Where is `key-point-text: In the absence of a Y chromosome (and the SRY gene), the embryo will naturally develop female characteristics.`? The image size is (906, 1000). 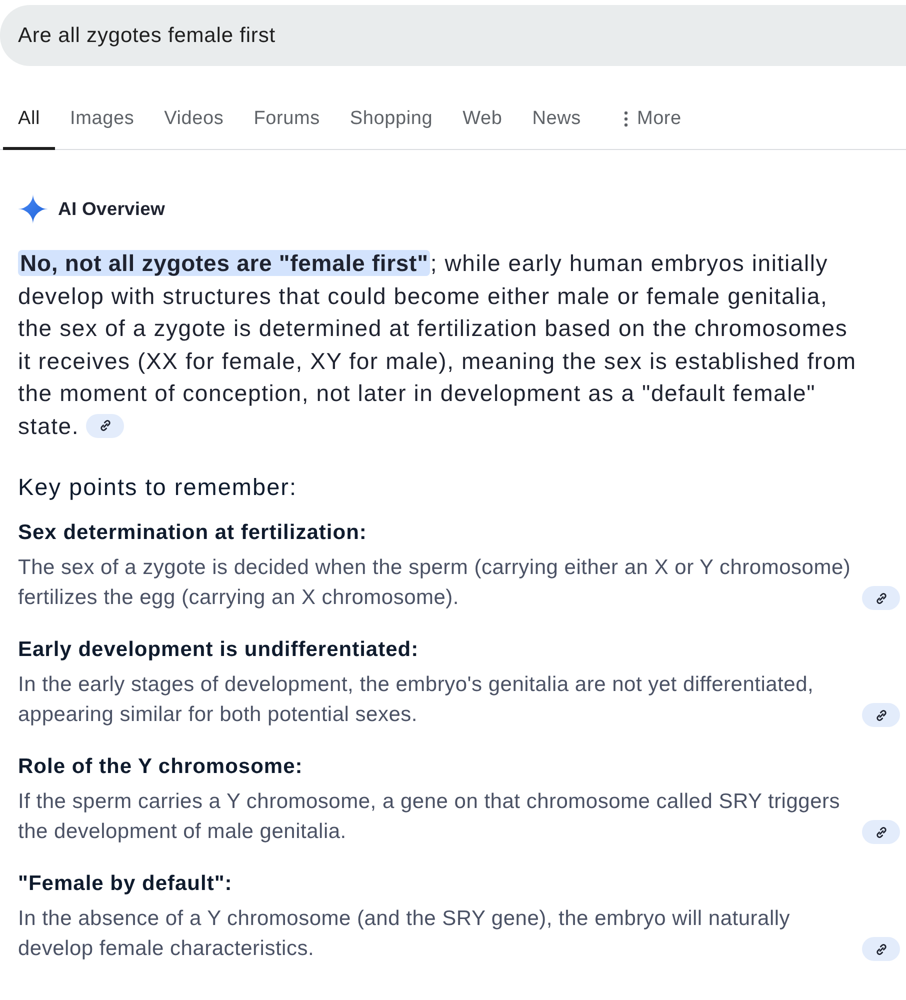
key-point-text: In the absence of a Y chromosome (and the SRY gene), the embryo will naturally develop female characteristics. is located at coordinates (405, 934).